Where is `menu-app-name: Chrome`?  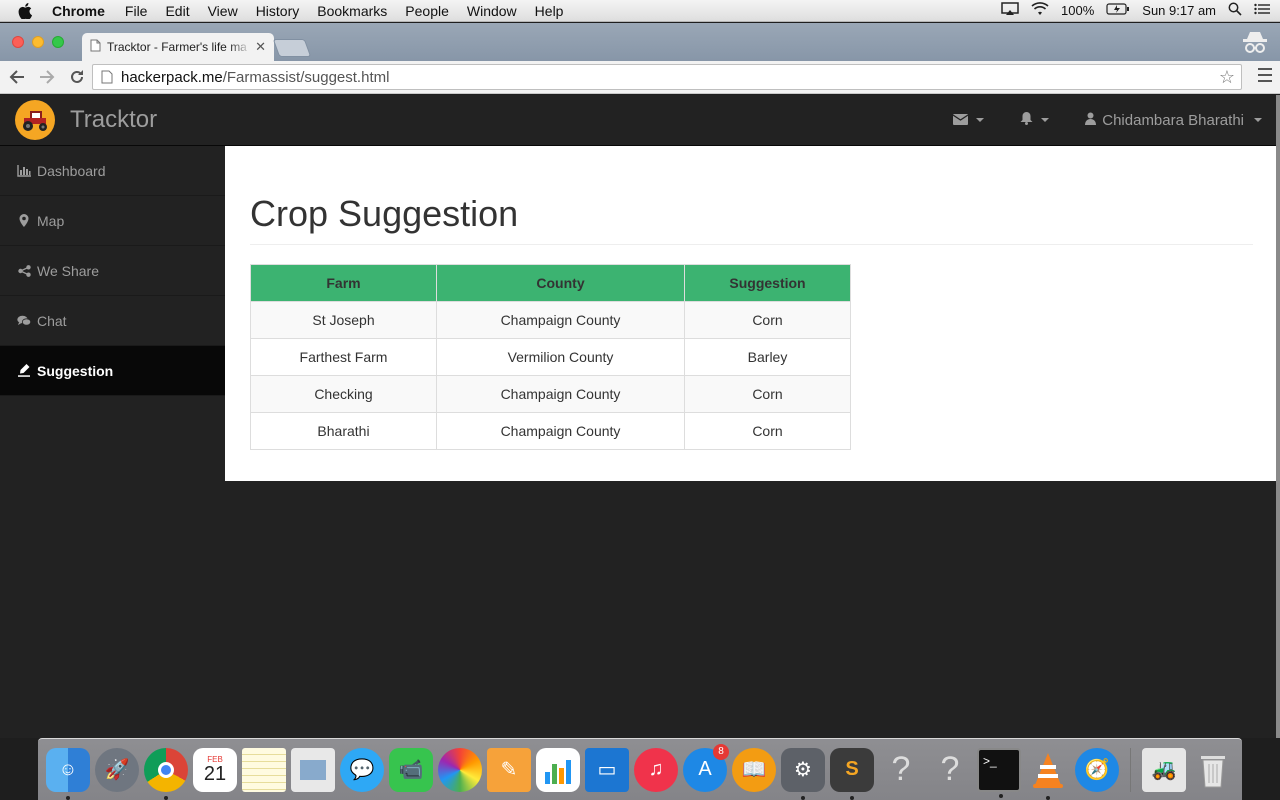
menu-app-name: Chrome is located at coordinates (78, 11).